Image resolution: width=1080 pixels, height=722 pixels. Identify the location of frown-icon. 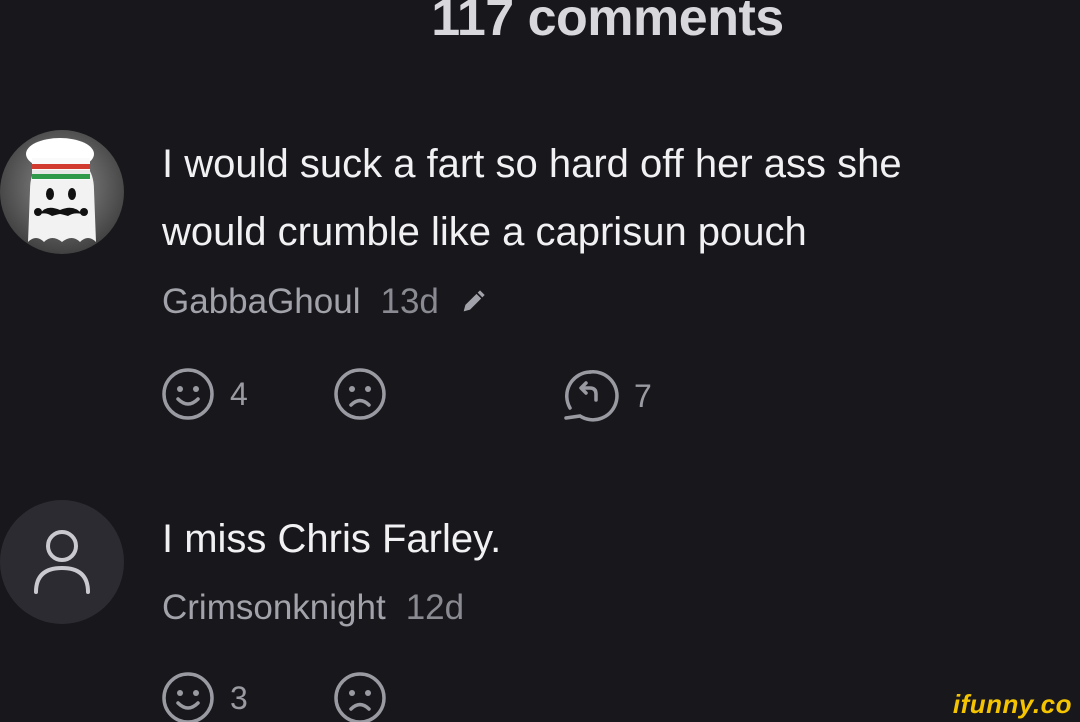
(360, 697).